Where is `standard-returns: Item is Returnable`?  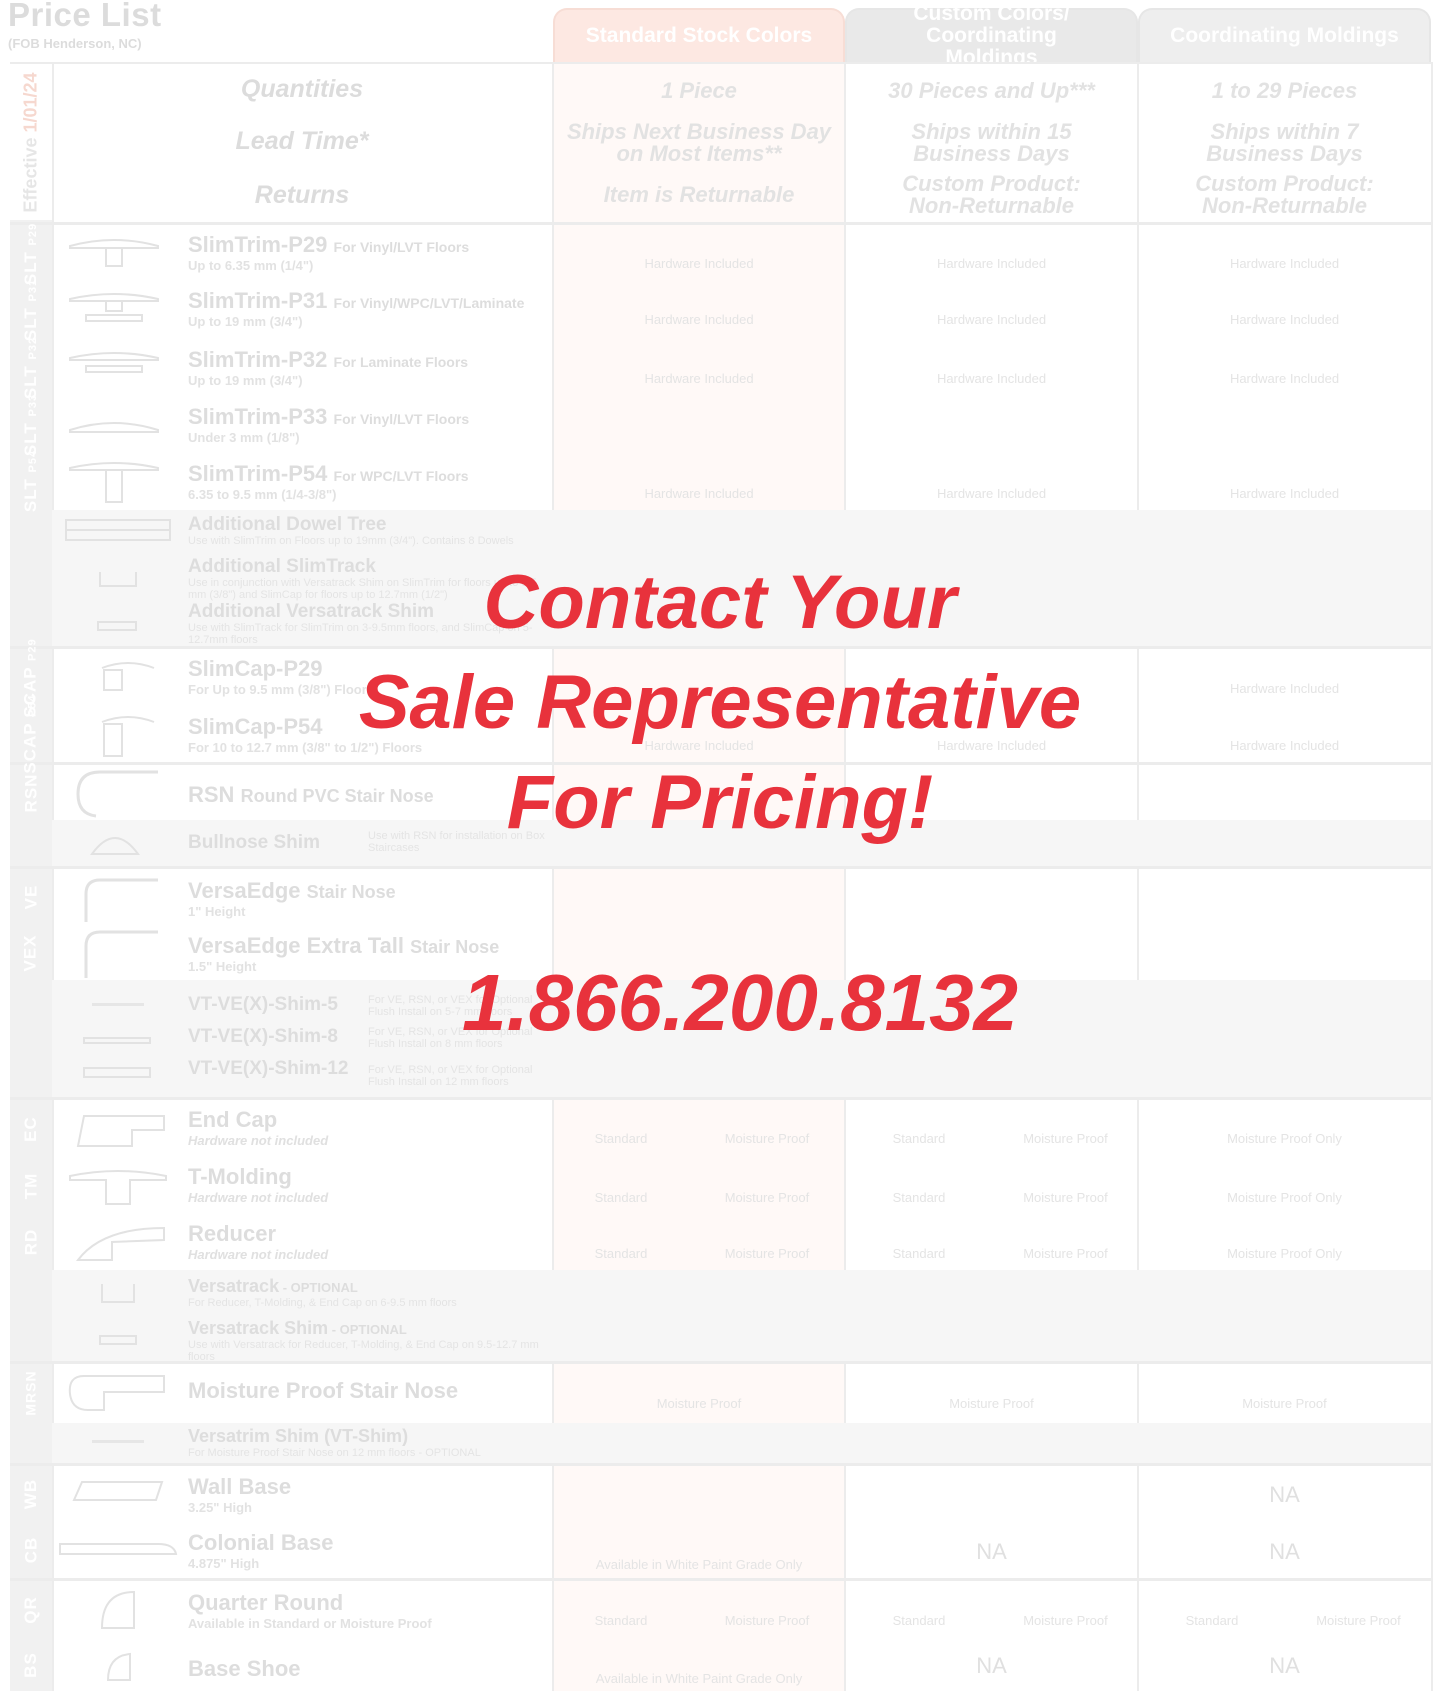 standard-returns: Item is Returnable is located at coordinates (699, 194).